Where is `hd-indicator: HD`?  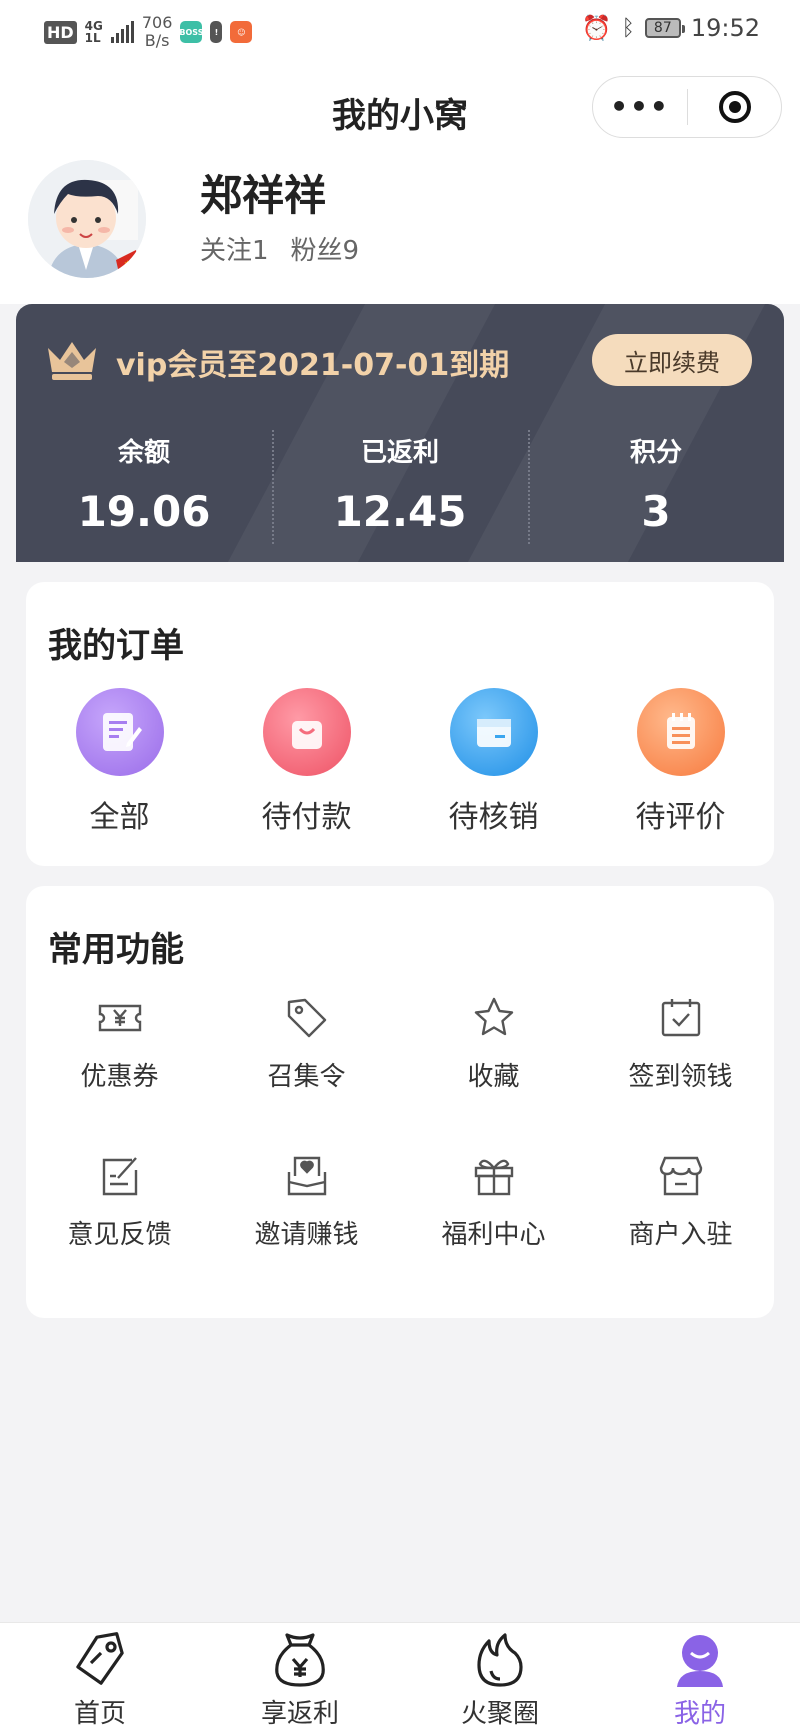 hd-indicator: HD is located at coordinates (60, 32).